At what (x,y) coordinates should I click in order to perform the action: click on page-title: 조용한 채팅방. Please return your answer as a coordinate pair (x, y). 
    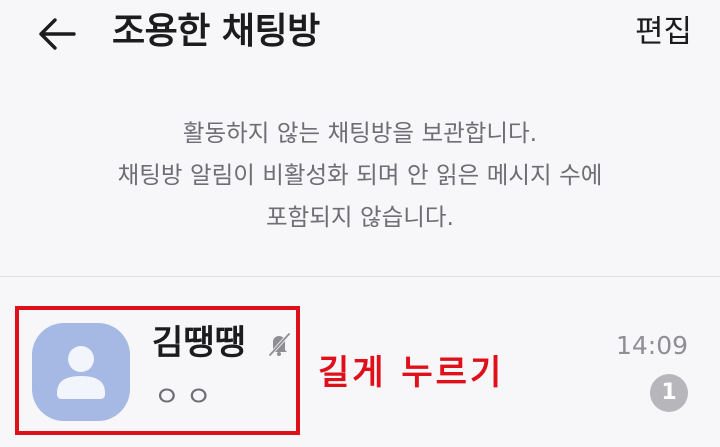
    Looking at the image, I should click on (216, 31).